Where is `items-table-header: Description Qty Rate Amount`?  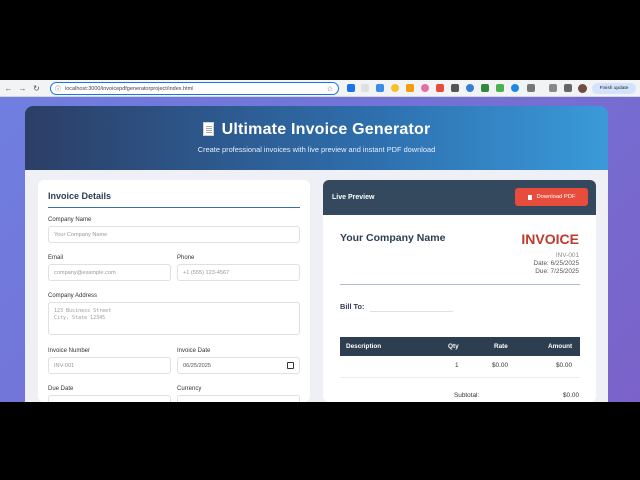
items-table-header: Description Qty Rate Amount is located at coordinates (460, 346).